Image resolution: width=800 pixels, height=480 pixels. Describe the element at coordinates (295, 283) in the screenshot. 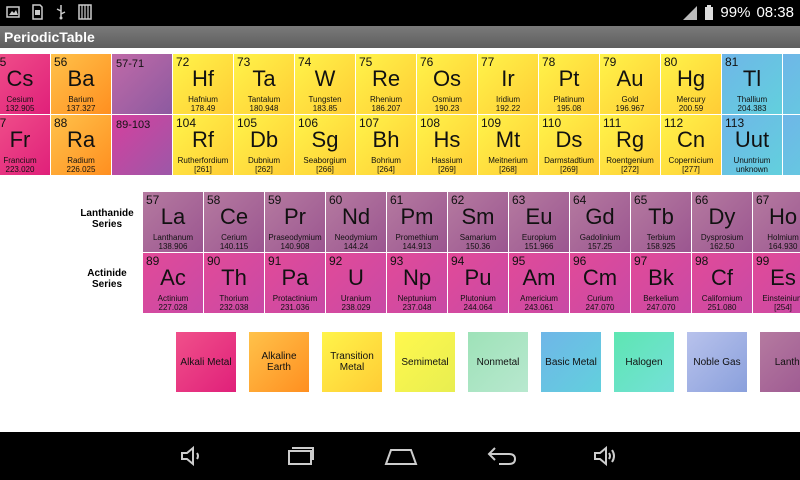

I see `element-cell: 91 Pa Protactinium 231.036` at that location.